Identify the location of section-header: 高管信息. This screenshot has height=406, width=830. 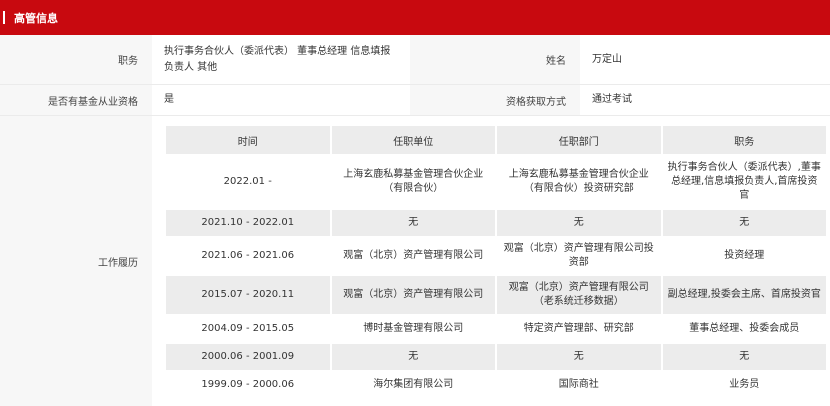
(415, 17).